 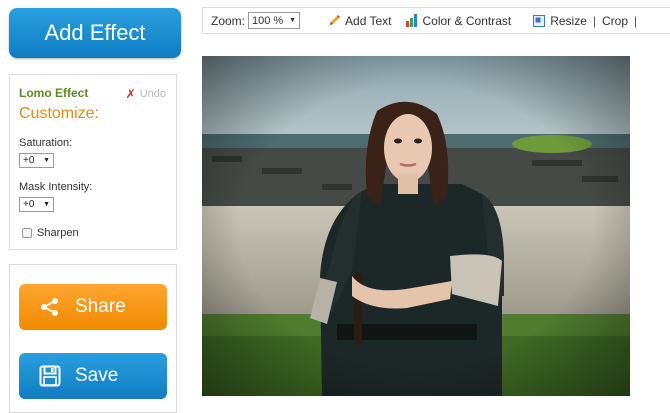 I want to click on mask-intensity-select: +0 ▼, so click(x=36, y=204).